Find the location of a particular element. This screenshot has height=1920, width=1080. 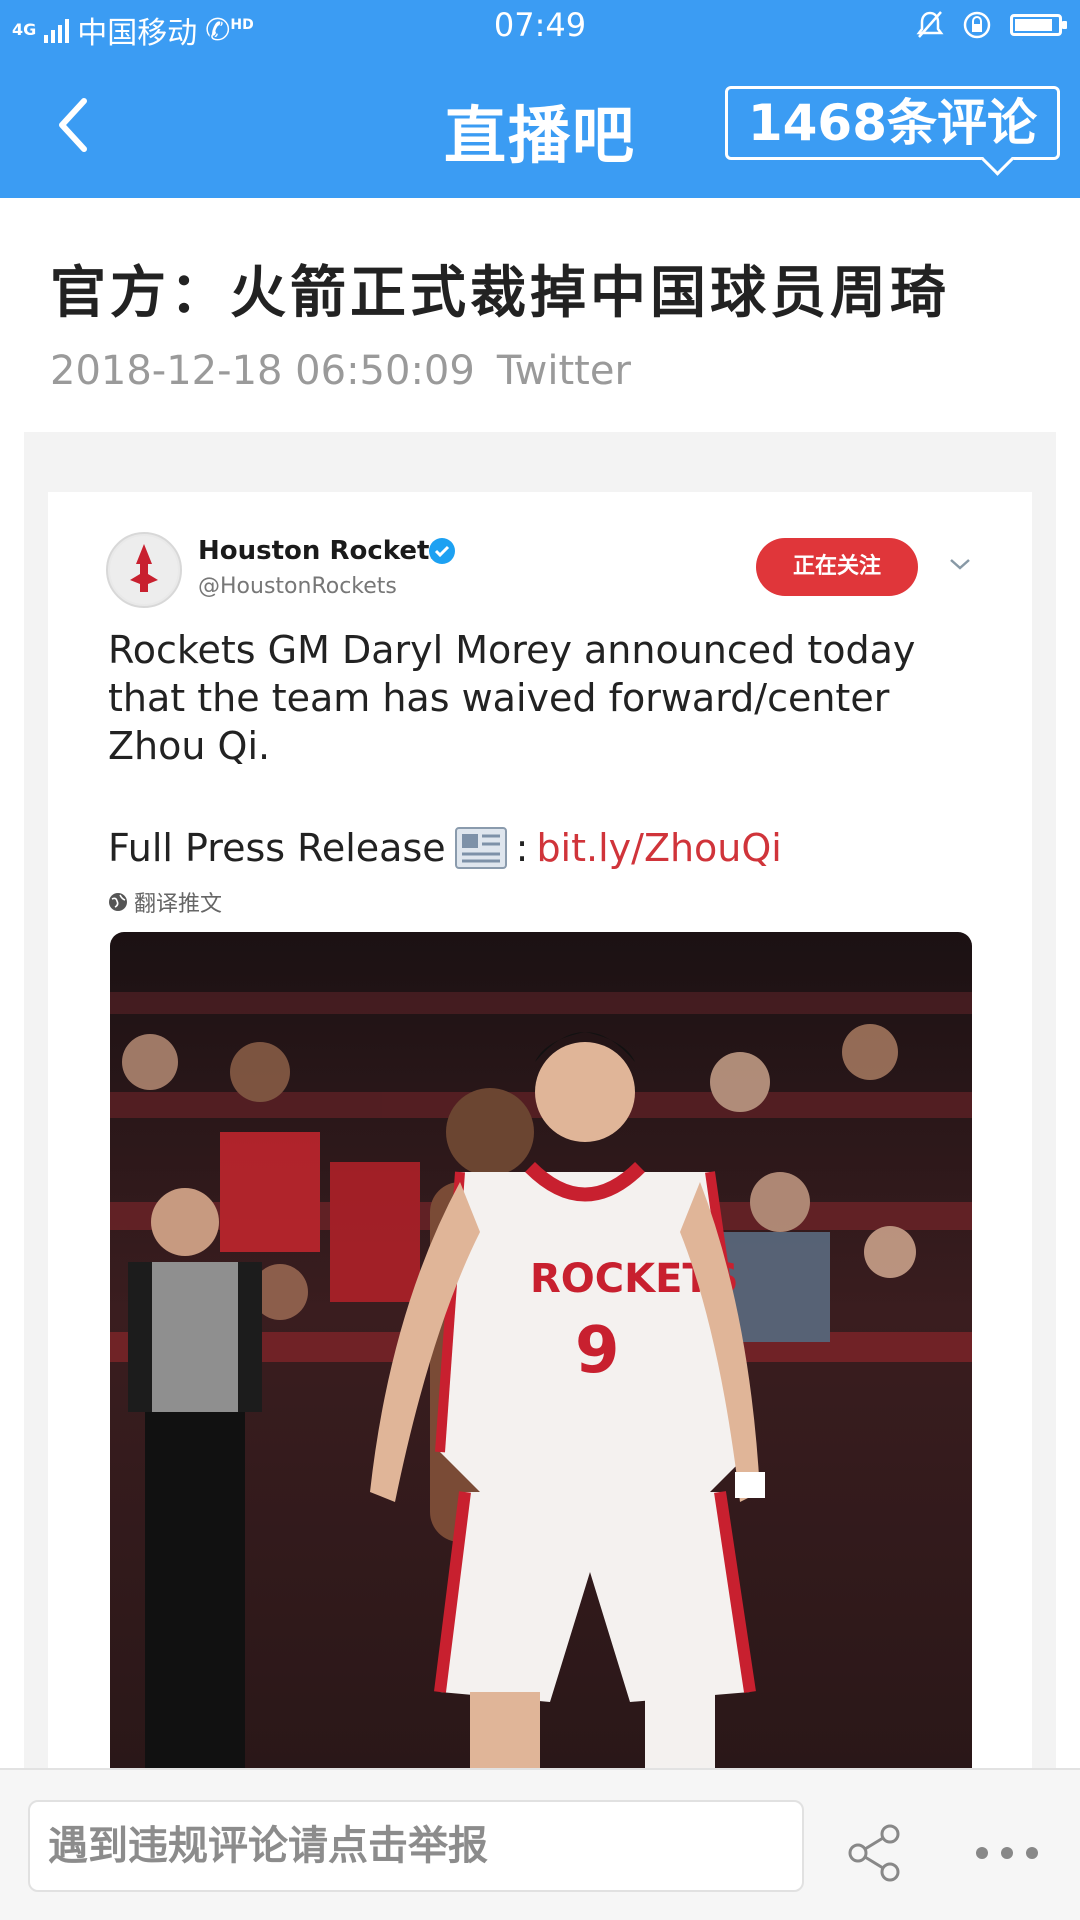

rotation-lock-icon is located at coordinates (977, 25).